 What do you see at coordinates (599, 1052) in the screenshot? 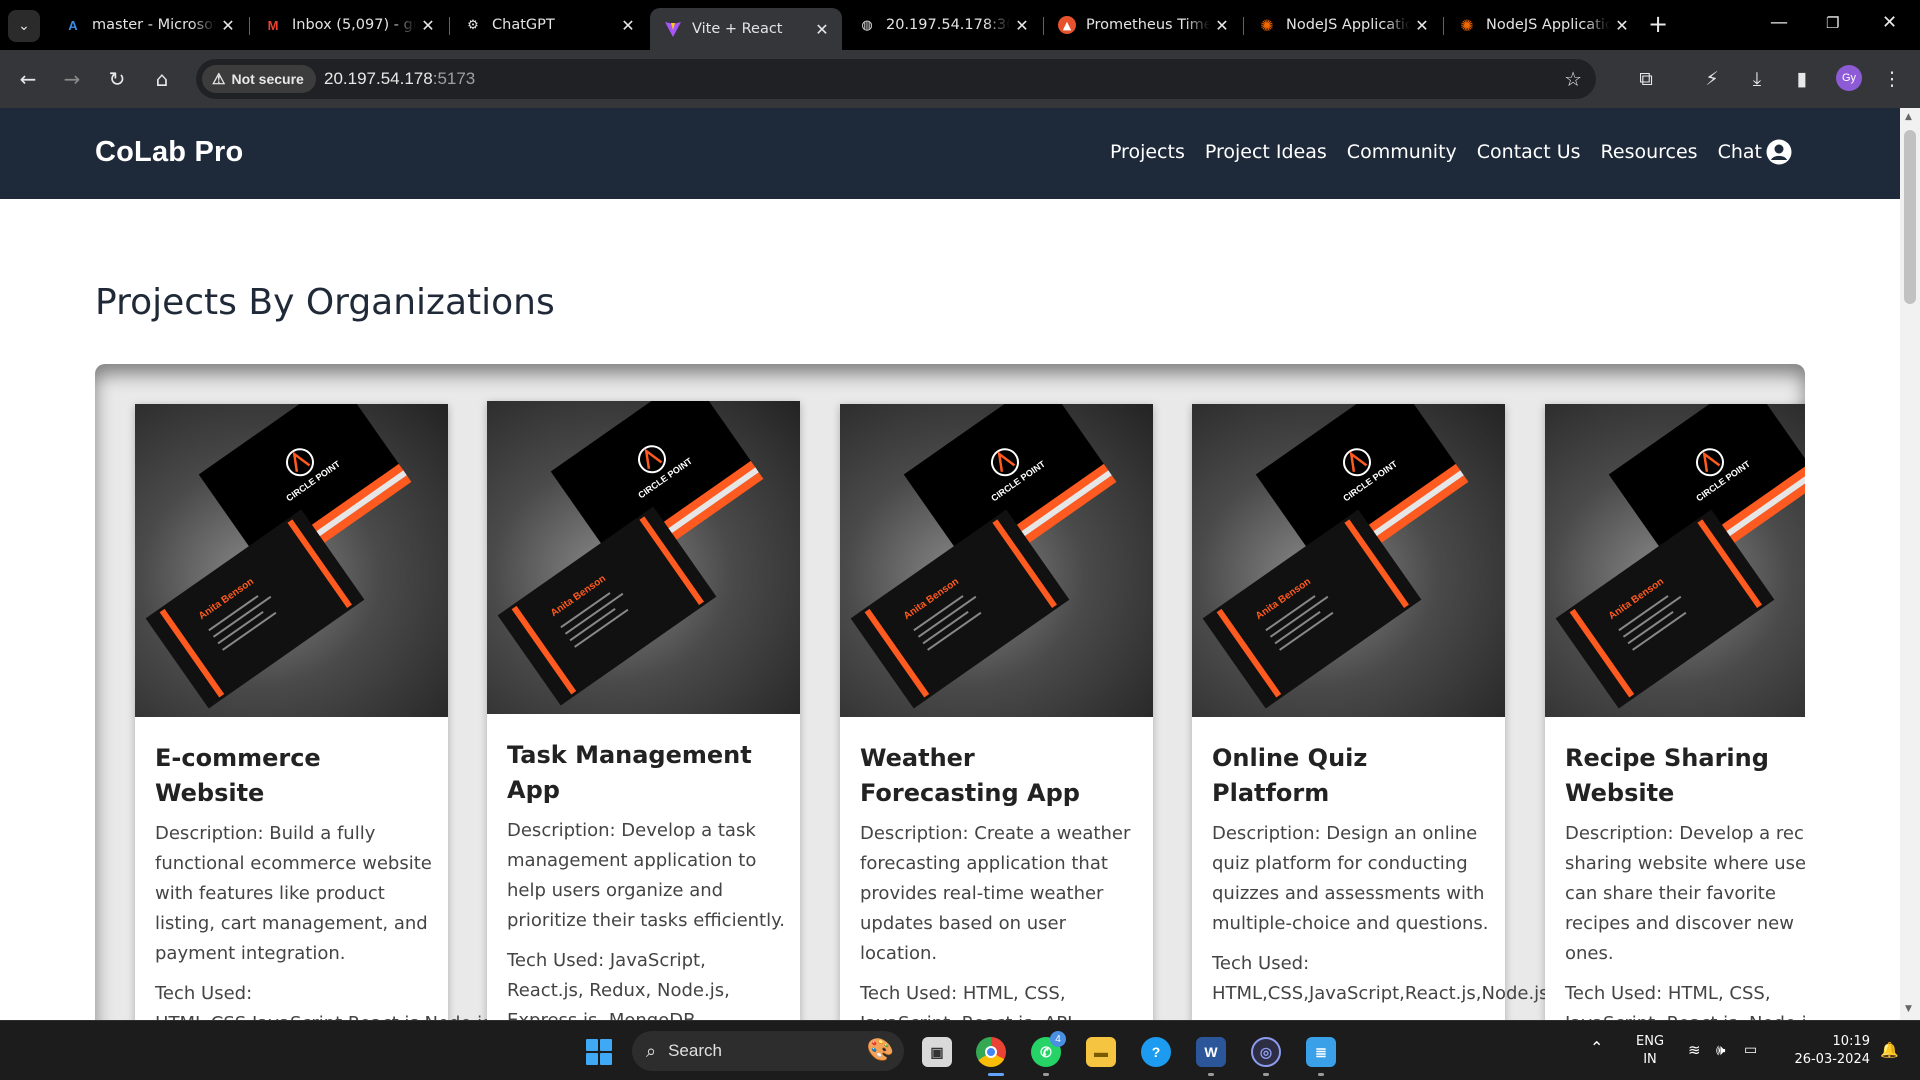
I see `windows-start-icon` at bounding box center [599, 1052].